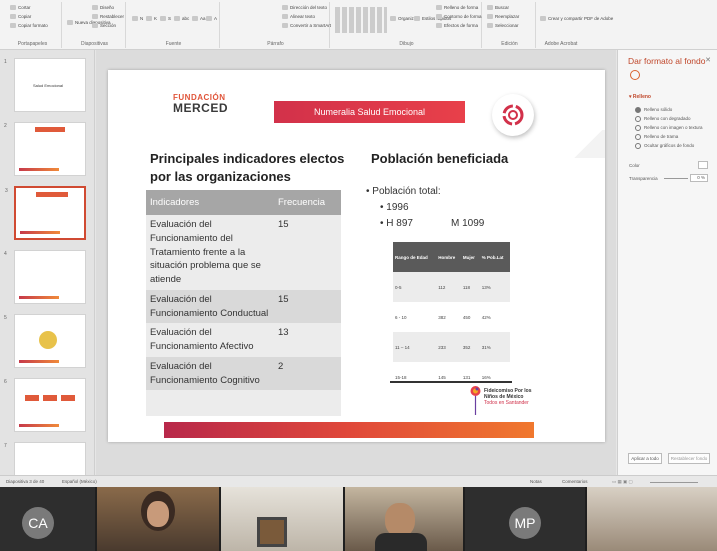 This screenshot has width=717, height=551. Describe the element at coordinates (79, 481) in the screenshot. I see `language-indicator: Español (México)` at that location.